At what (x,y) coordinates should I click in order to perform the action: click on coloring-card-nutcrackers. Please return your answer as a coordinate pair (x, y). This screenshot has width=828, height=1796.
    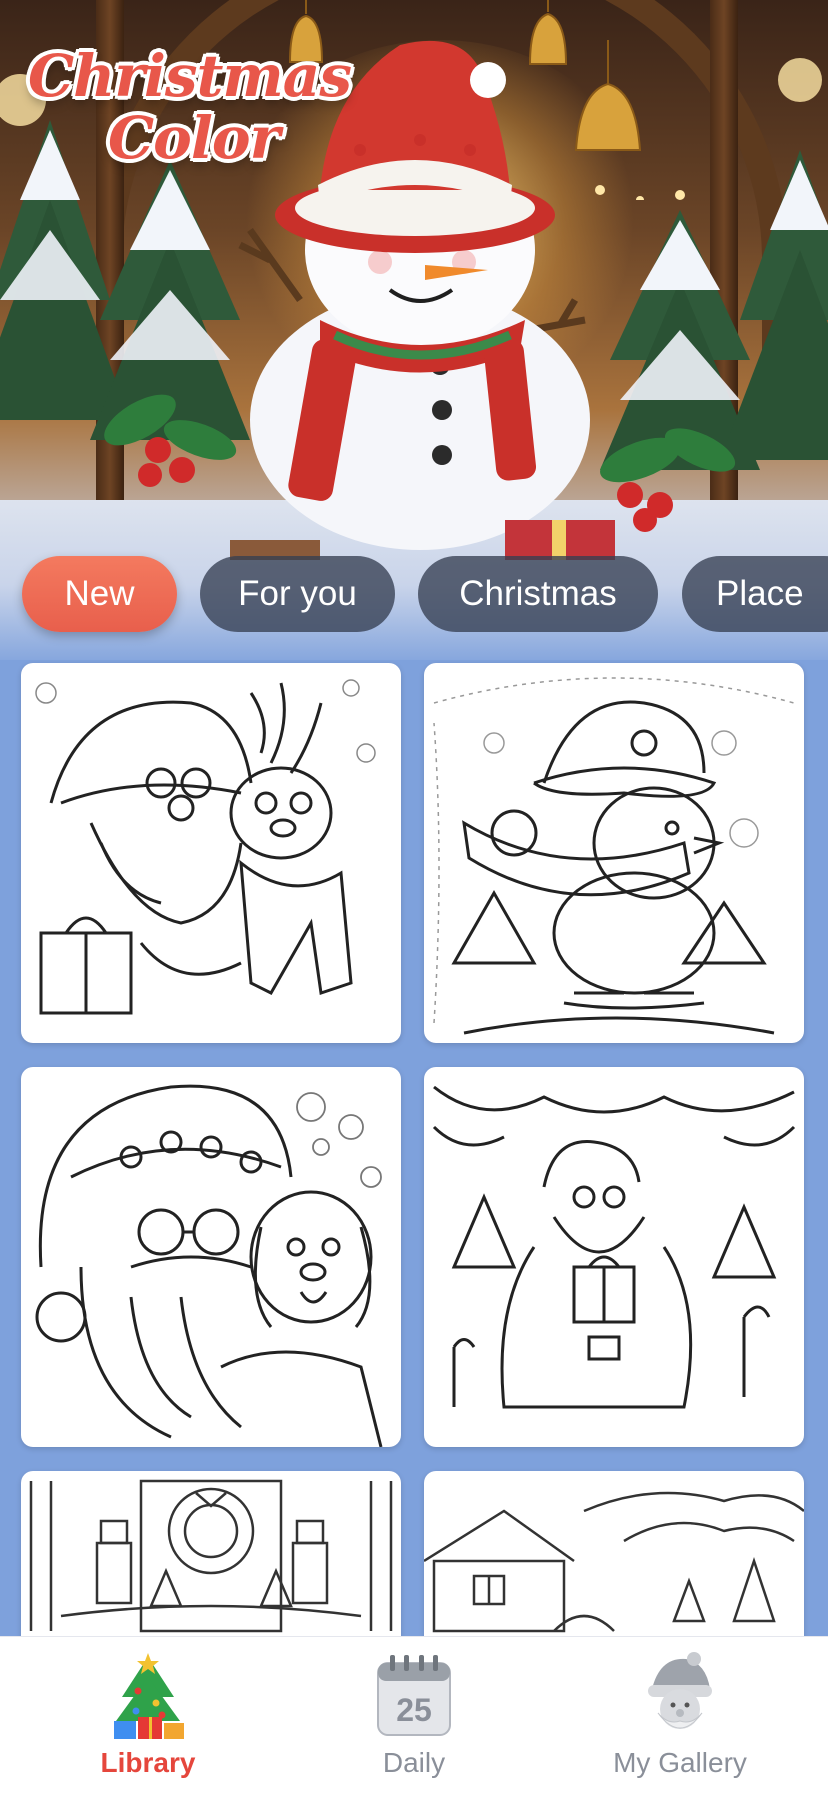
    Looking at the image, I should click on (211, 1553).